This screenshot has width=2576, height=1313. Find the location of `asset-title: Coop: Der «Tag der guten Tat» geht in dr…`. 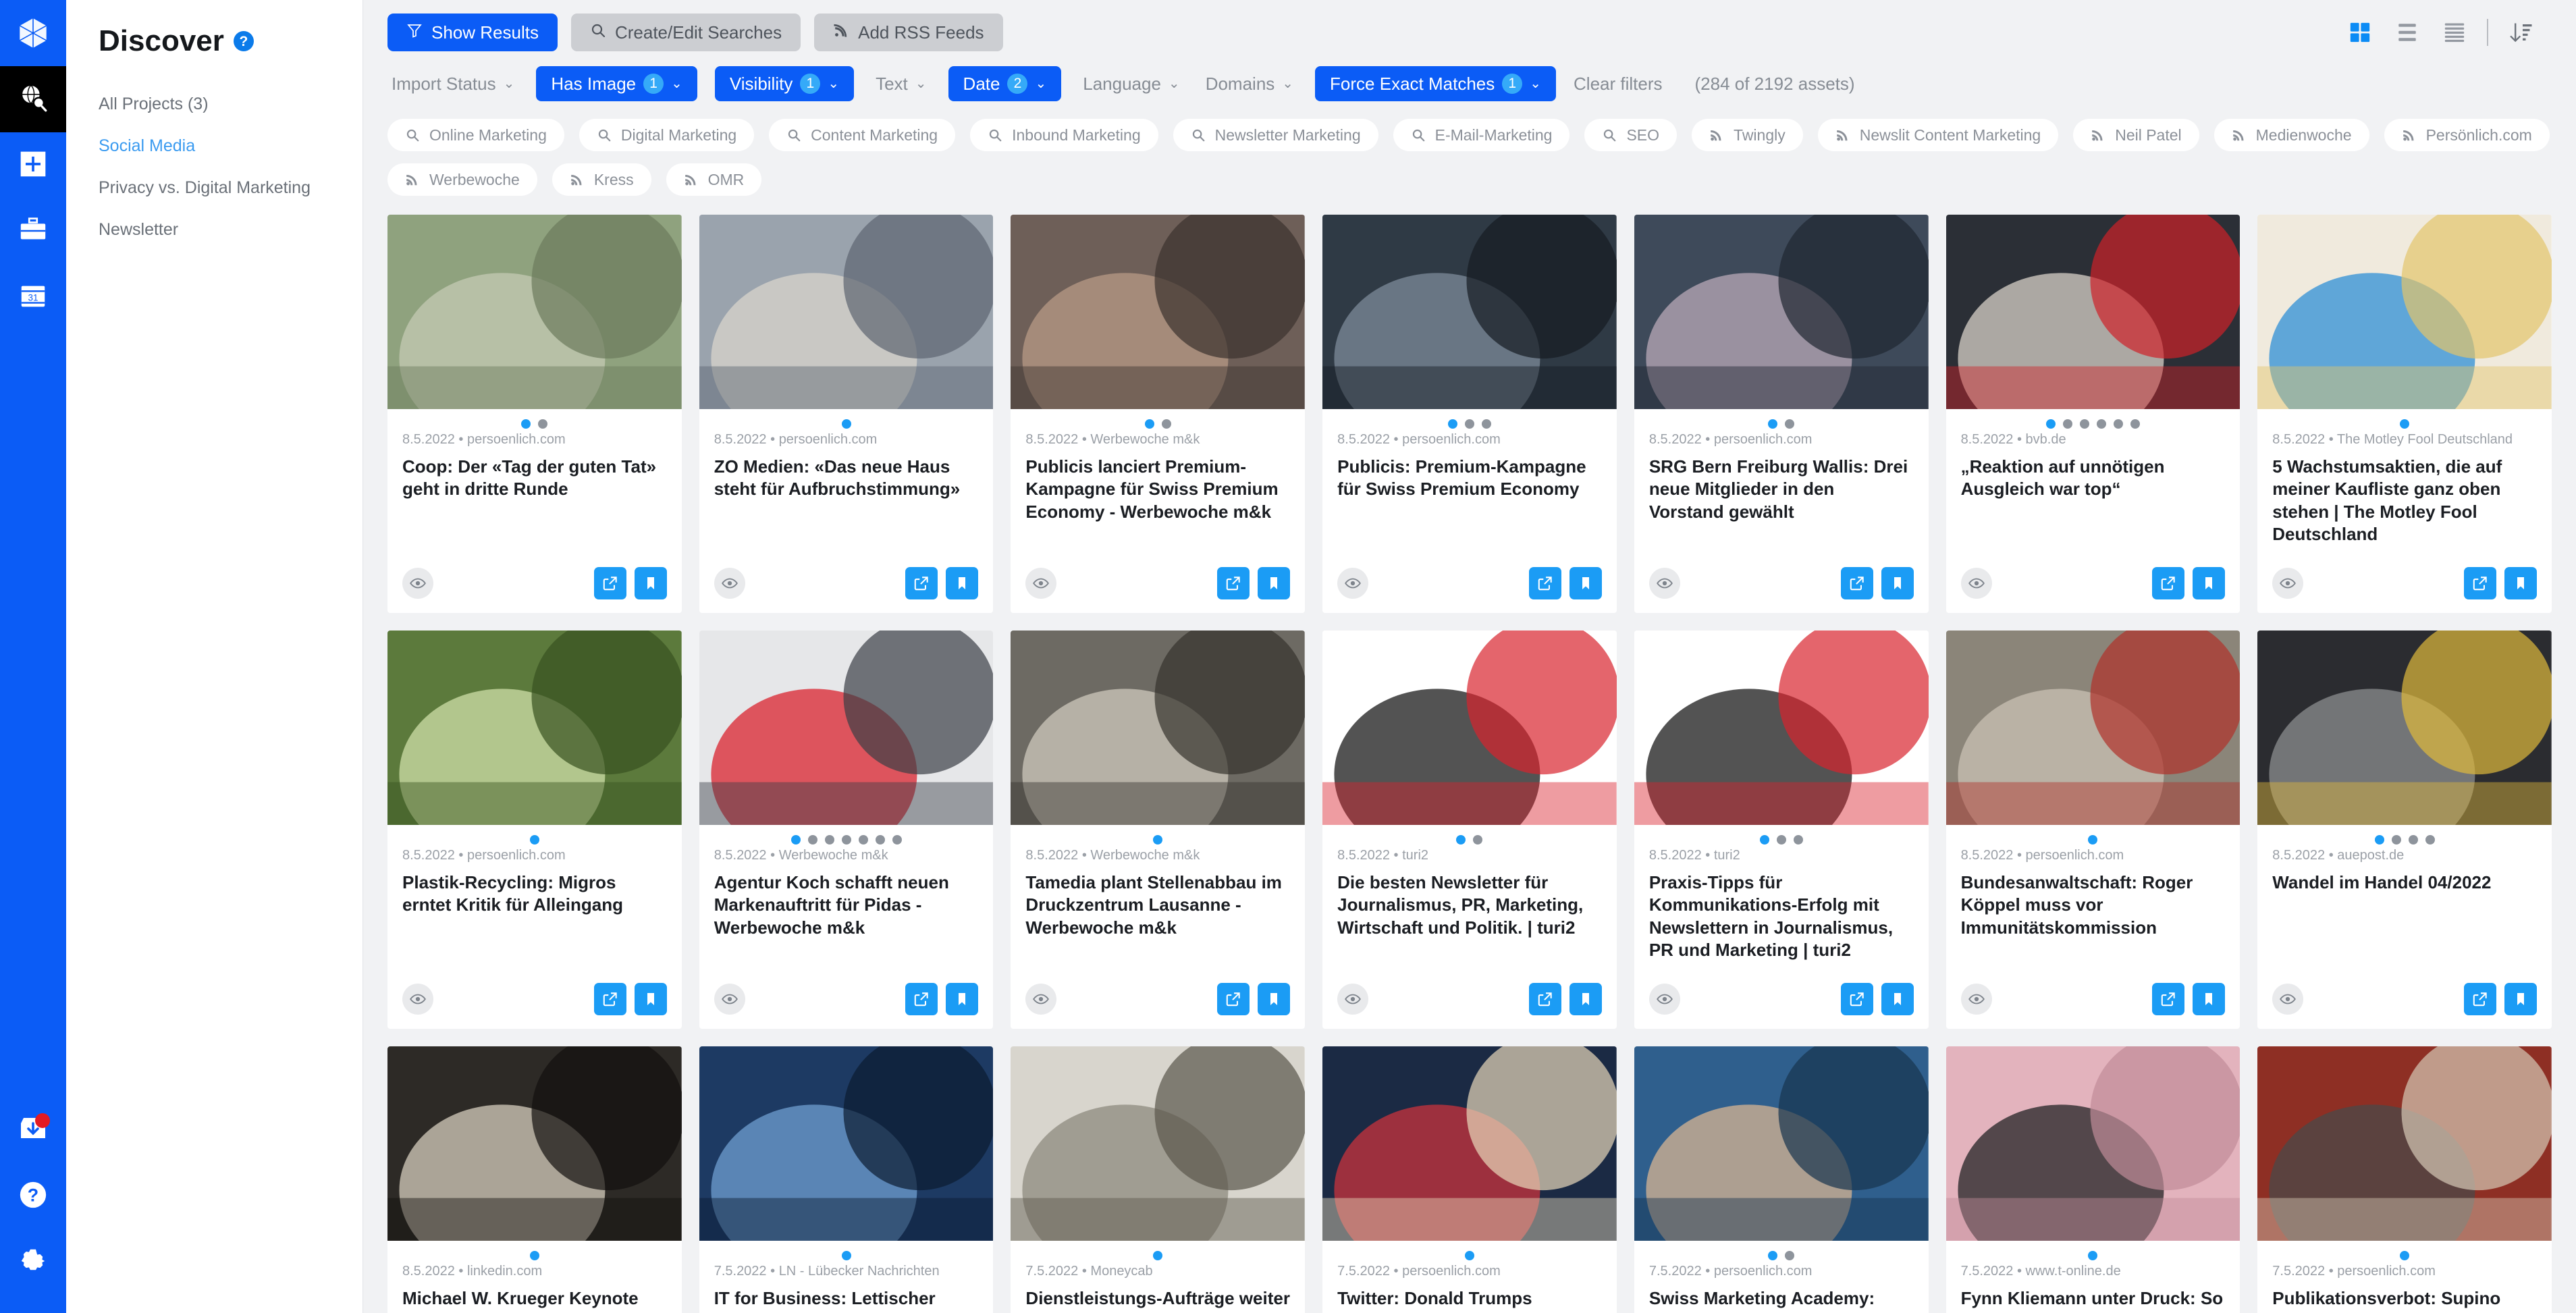

asset-title: Coop: Der «Tag der guten Tat» geht in dr… is located at coordinates (534, 507).